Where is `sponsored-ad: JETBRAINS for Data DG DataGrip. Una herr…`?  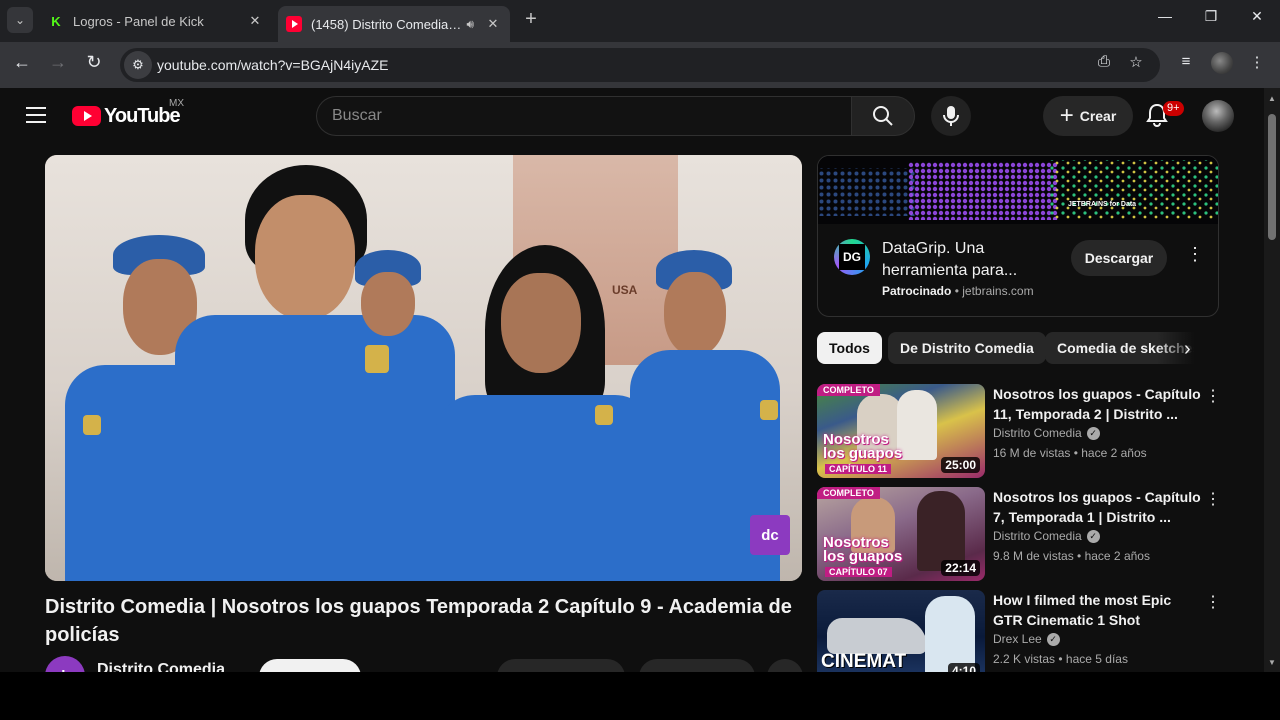
sponsored-ad: JETBRAINS for Data DG DataGrip. Una herr… is located at coordinates (1018, 236).